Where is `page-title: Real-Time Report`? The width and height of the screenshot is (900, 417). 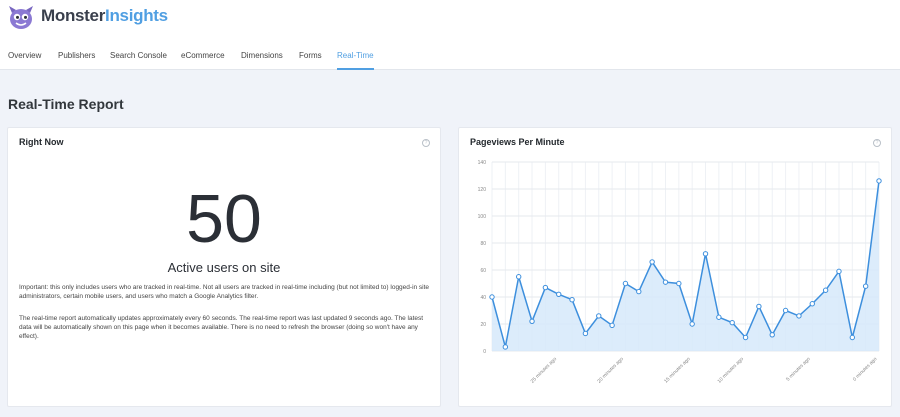 page-title: Real-Time Report is located at coordinates (66, 104).